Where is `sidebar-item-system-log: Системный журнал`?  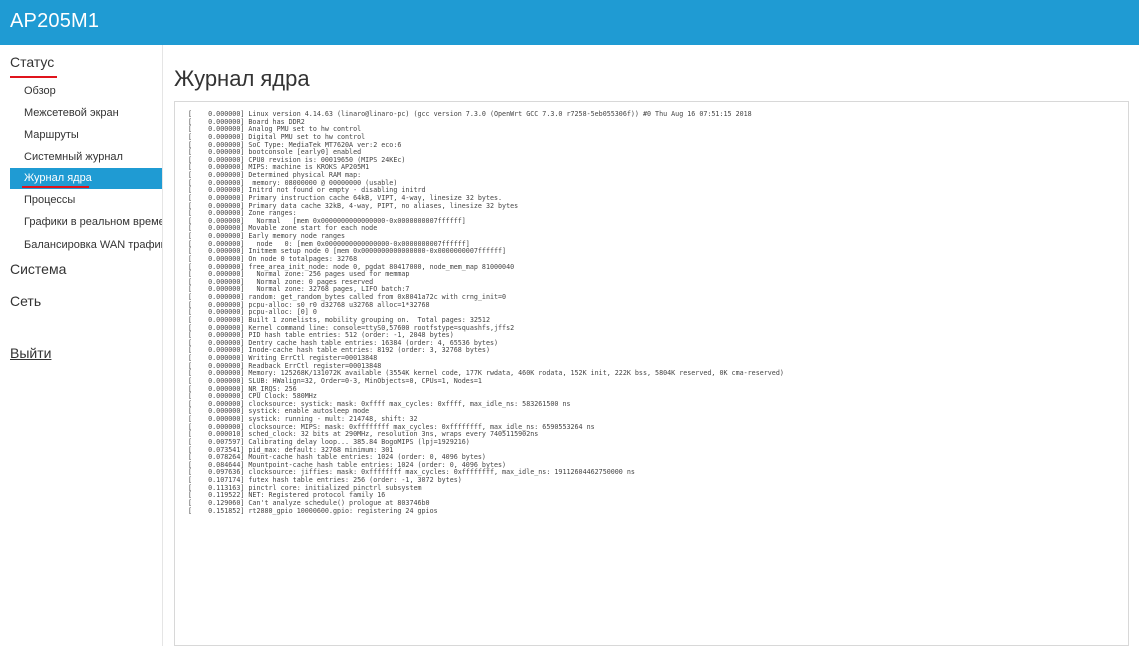 sidebar-item-system-log: Системный журнал is located at coordinates (86, 157).